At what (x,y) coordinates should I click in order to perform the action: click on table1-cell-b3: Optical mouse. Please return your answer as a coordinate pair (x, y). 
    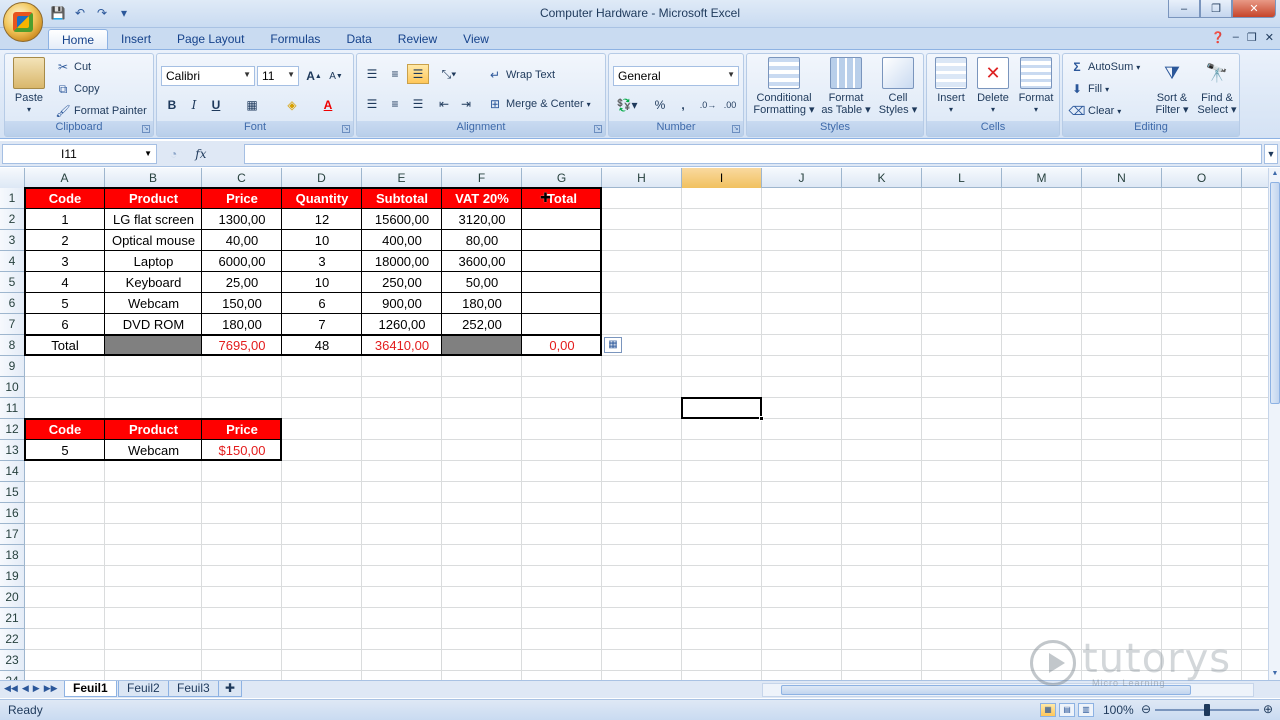
    Looking at the image, I should click on (153, 240).